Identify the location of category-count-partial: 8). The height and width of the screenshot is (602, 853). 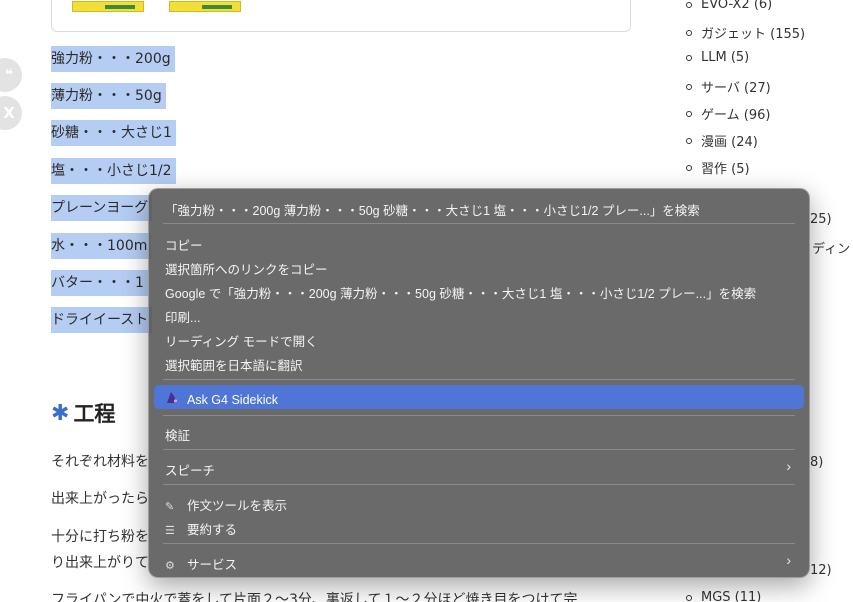
(817, 462).